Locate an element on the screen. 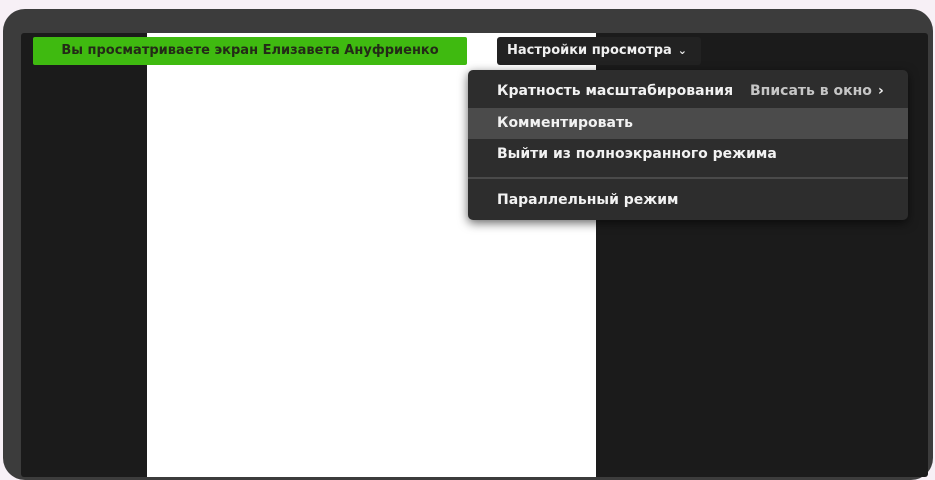 The image size is (935, 480). chevron-down-icon: ⌄ is located at coordinates (682, 50).